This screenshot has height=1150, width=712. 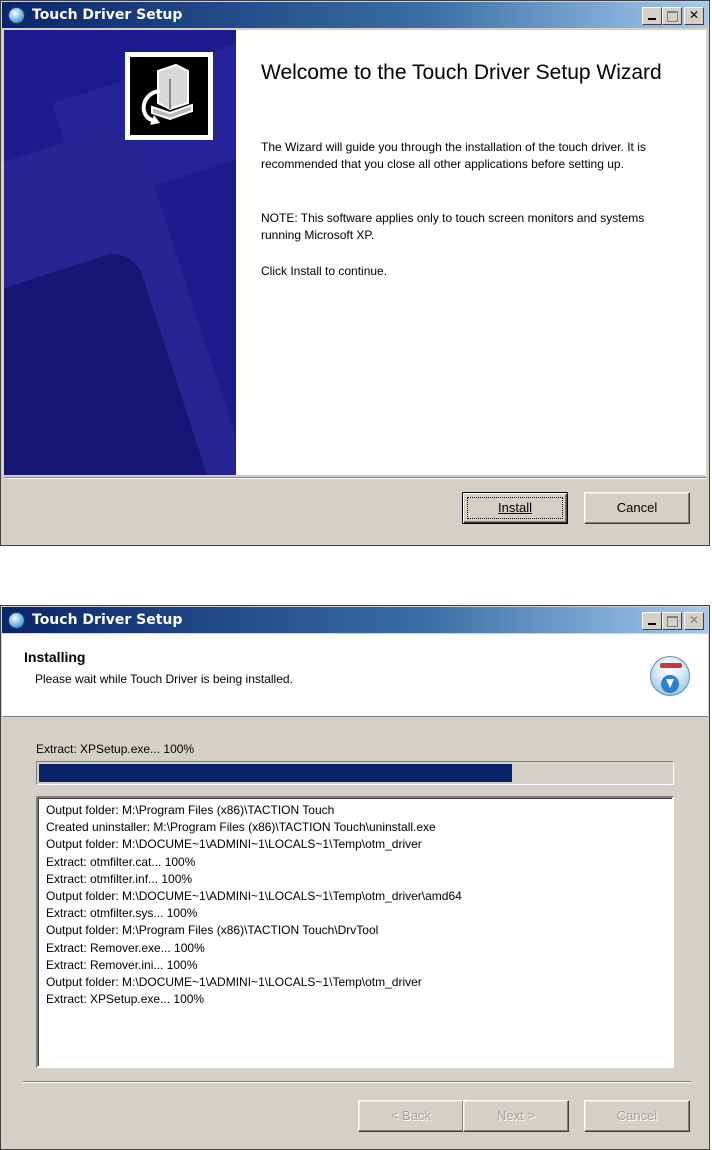 What do you see at coordinates (275, 773) in the screenshot?
I see `progress-fill` at bounding box center [275, 773].